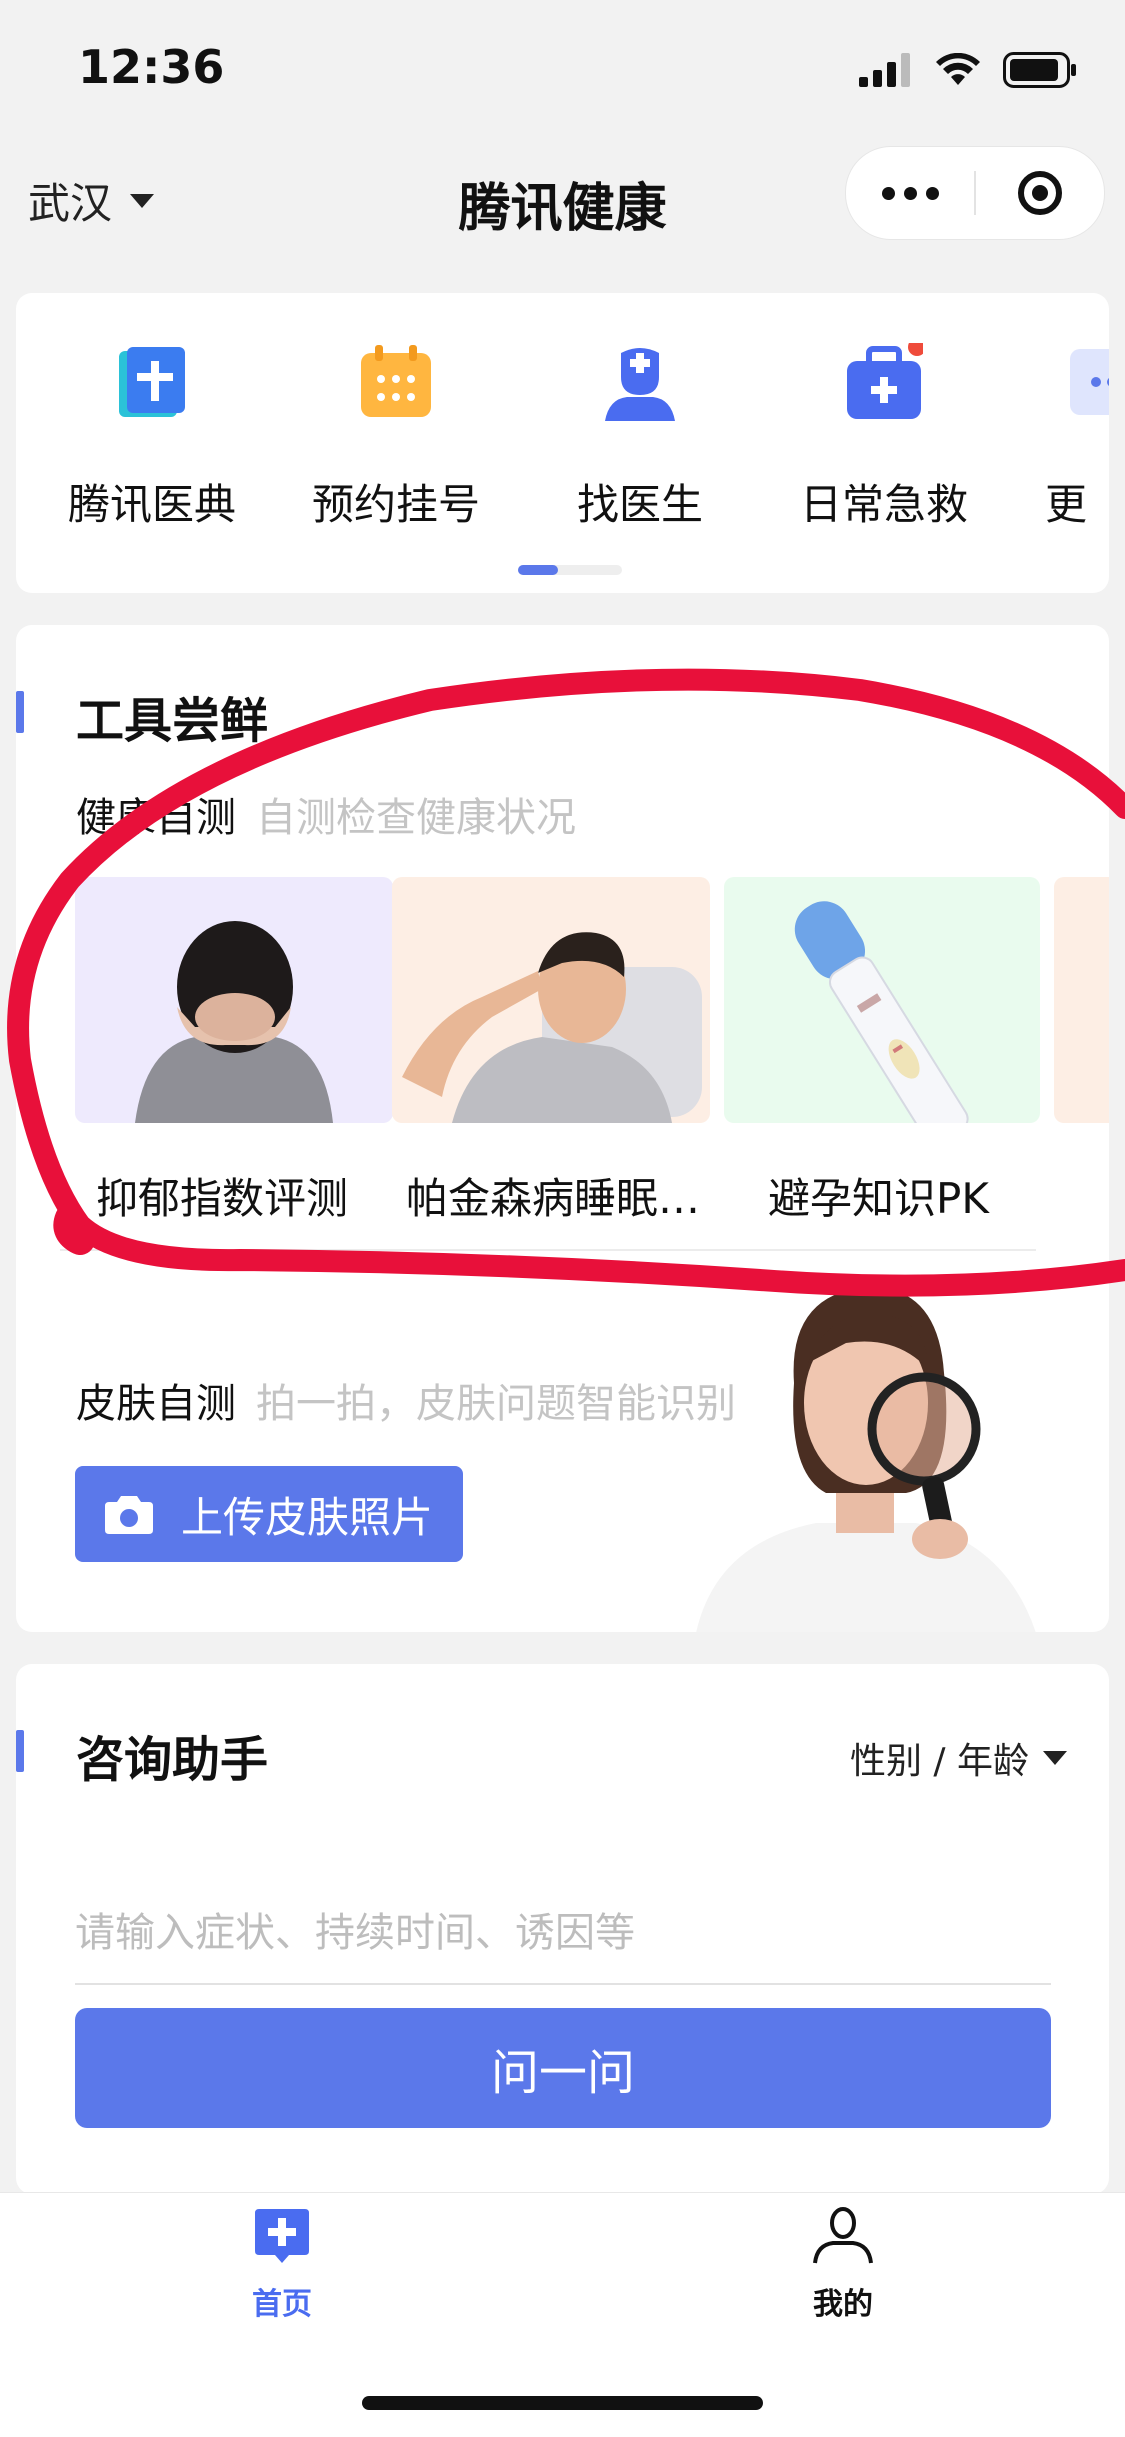 The height and width of the screenshot is (2437, 1125). Describe the element at coordinates (884, 70) in the screenshot. I see `cellular-signal-icon` at that location.